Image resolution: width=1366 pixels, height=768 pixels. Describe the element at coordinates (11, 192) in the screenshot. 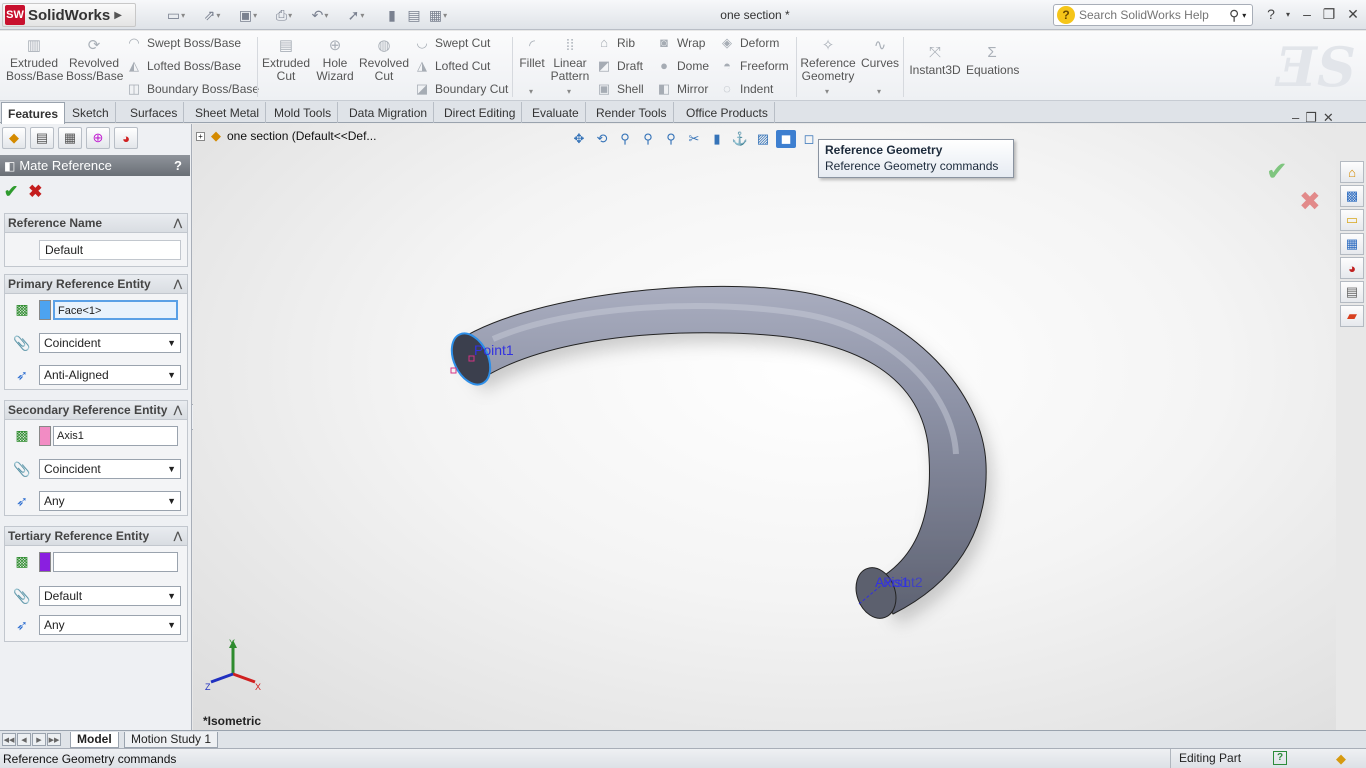

I see `ok-check-icon: ✔` at that location.